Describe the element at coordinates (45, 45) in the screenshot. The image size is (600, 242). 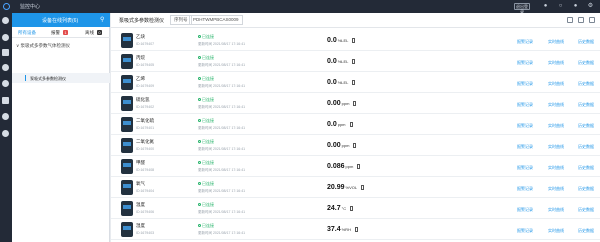
I see `device-group-label: 泵吸式多参数气体检测仪` at that location.